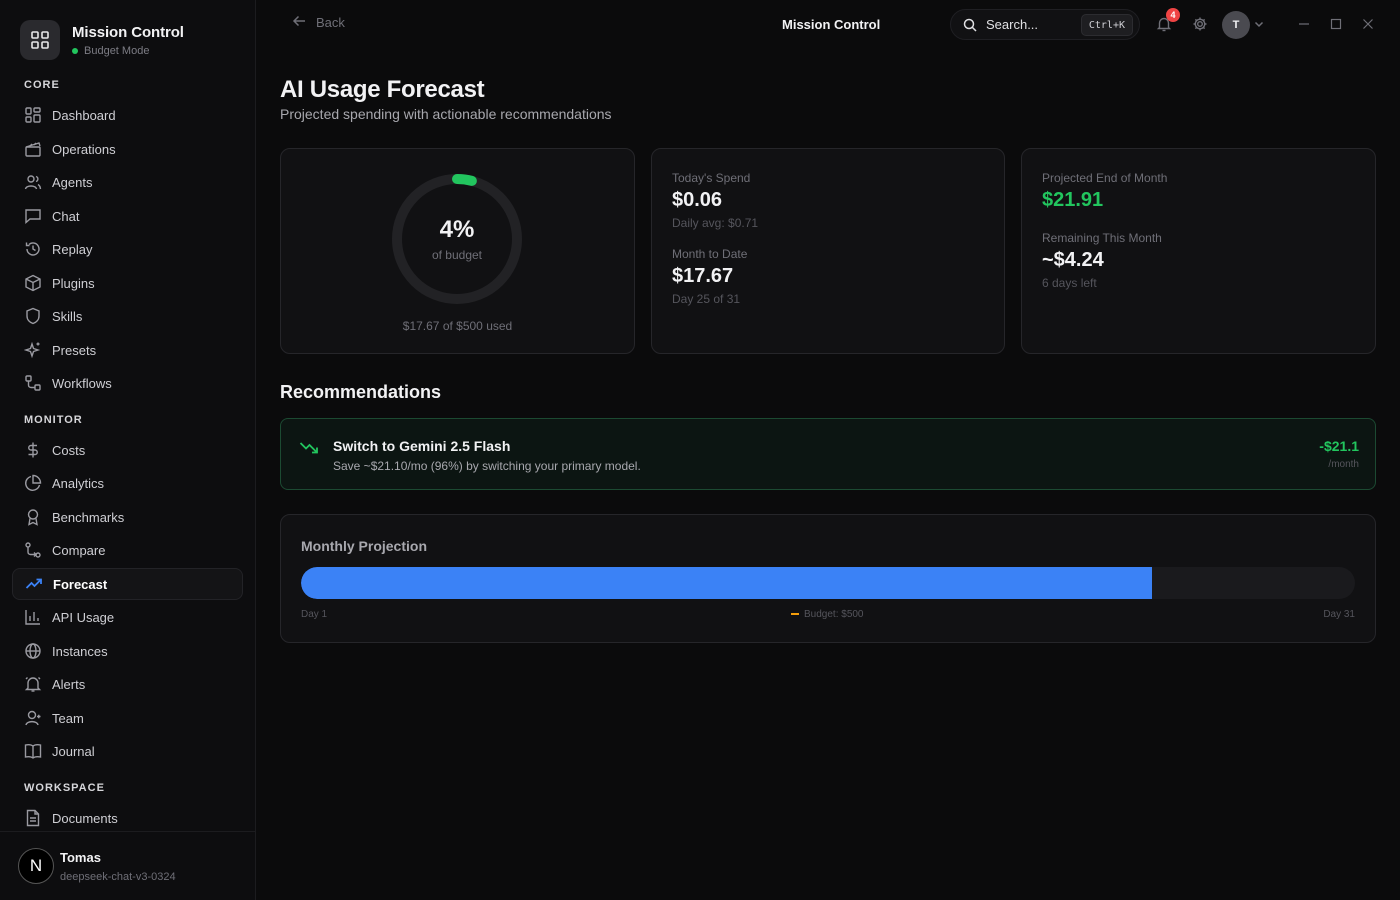  Describe the element at coordinates (128, 51) in the screenshot. I see `mode-indicator: Budget Mode` at that location.